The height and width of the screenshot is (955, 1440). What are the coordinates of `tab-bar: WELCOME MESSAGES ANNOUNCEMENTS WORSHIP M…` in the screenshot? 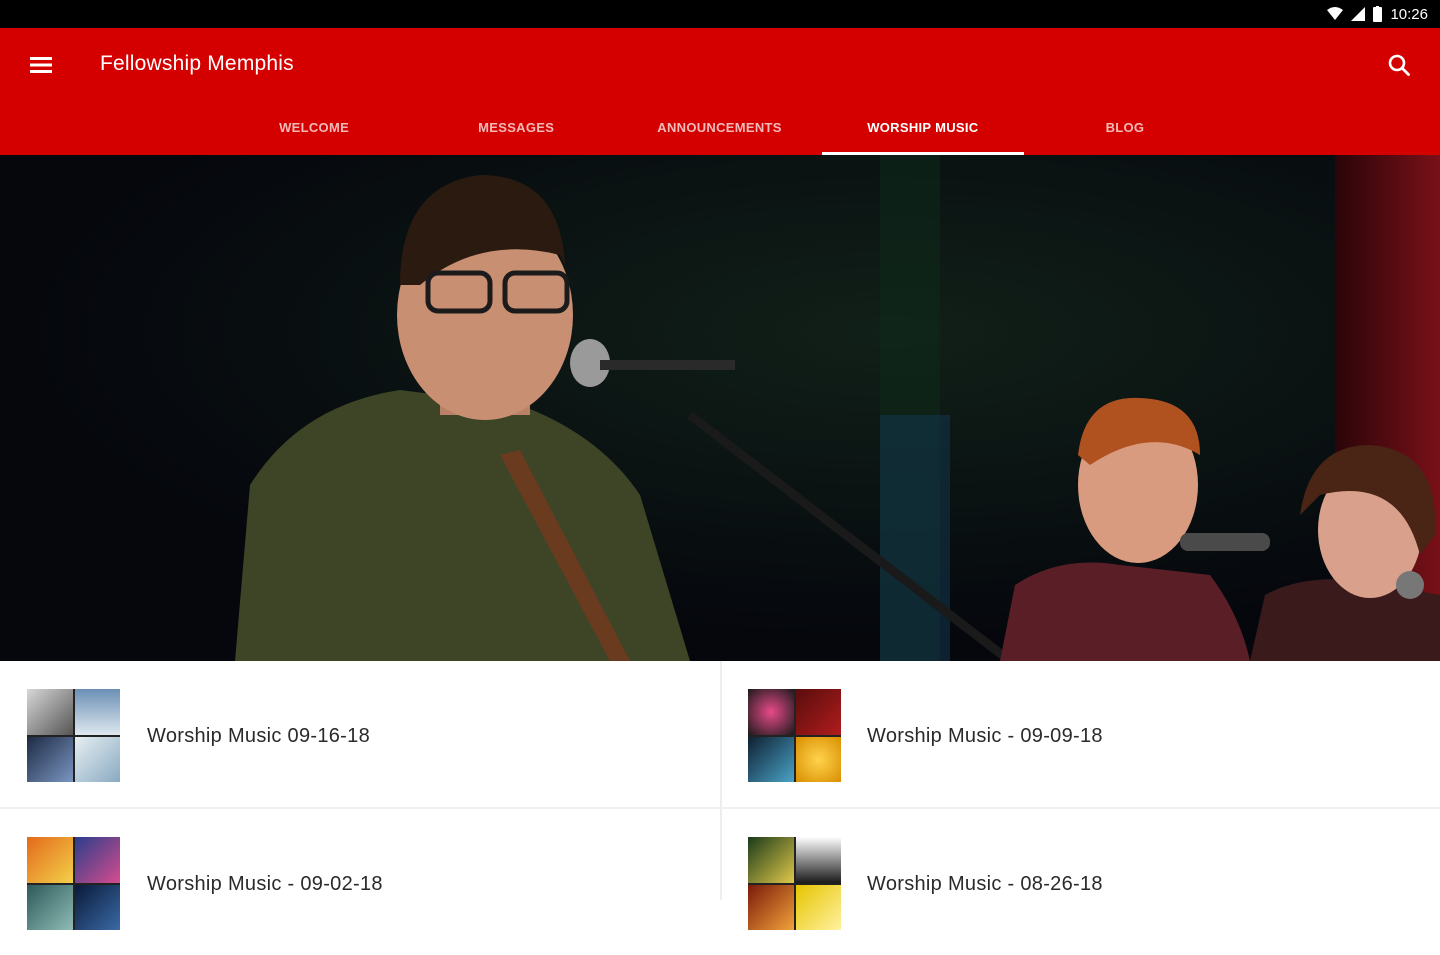 It's located at (719, 127).